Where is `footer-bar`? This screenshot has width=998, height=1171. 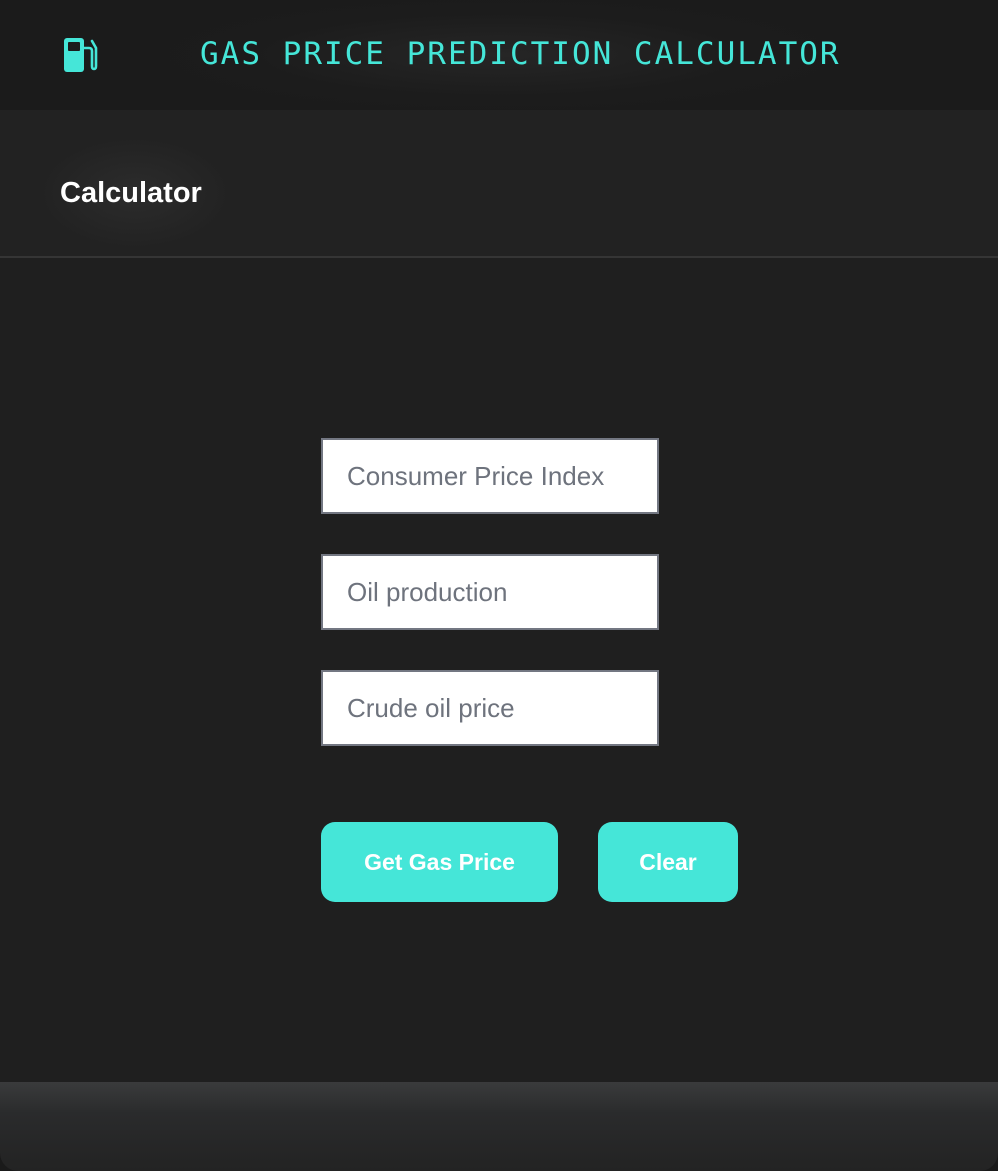 footer-bar is located at coordinates (499, 1126).